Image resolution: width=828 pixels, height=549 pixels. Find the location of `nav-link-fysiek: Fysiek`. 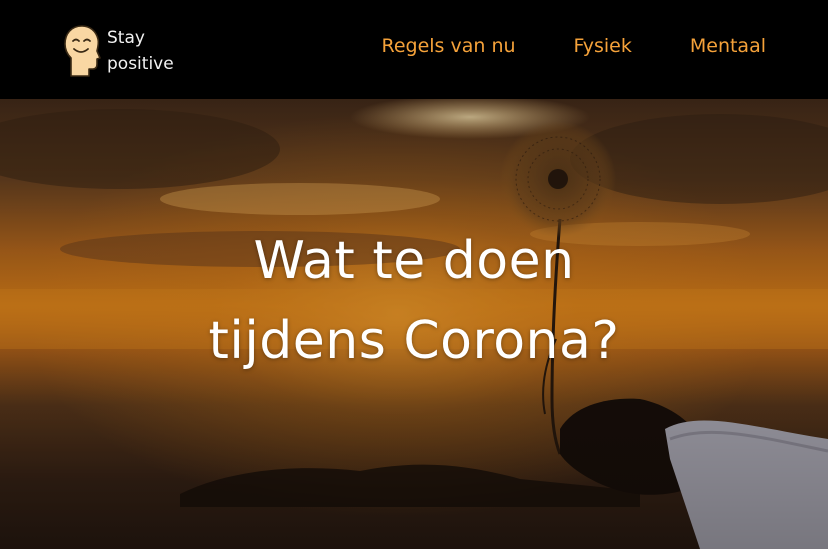

nav-link-fysiek: Fysiek is located at coordinates (603, 46).